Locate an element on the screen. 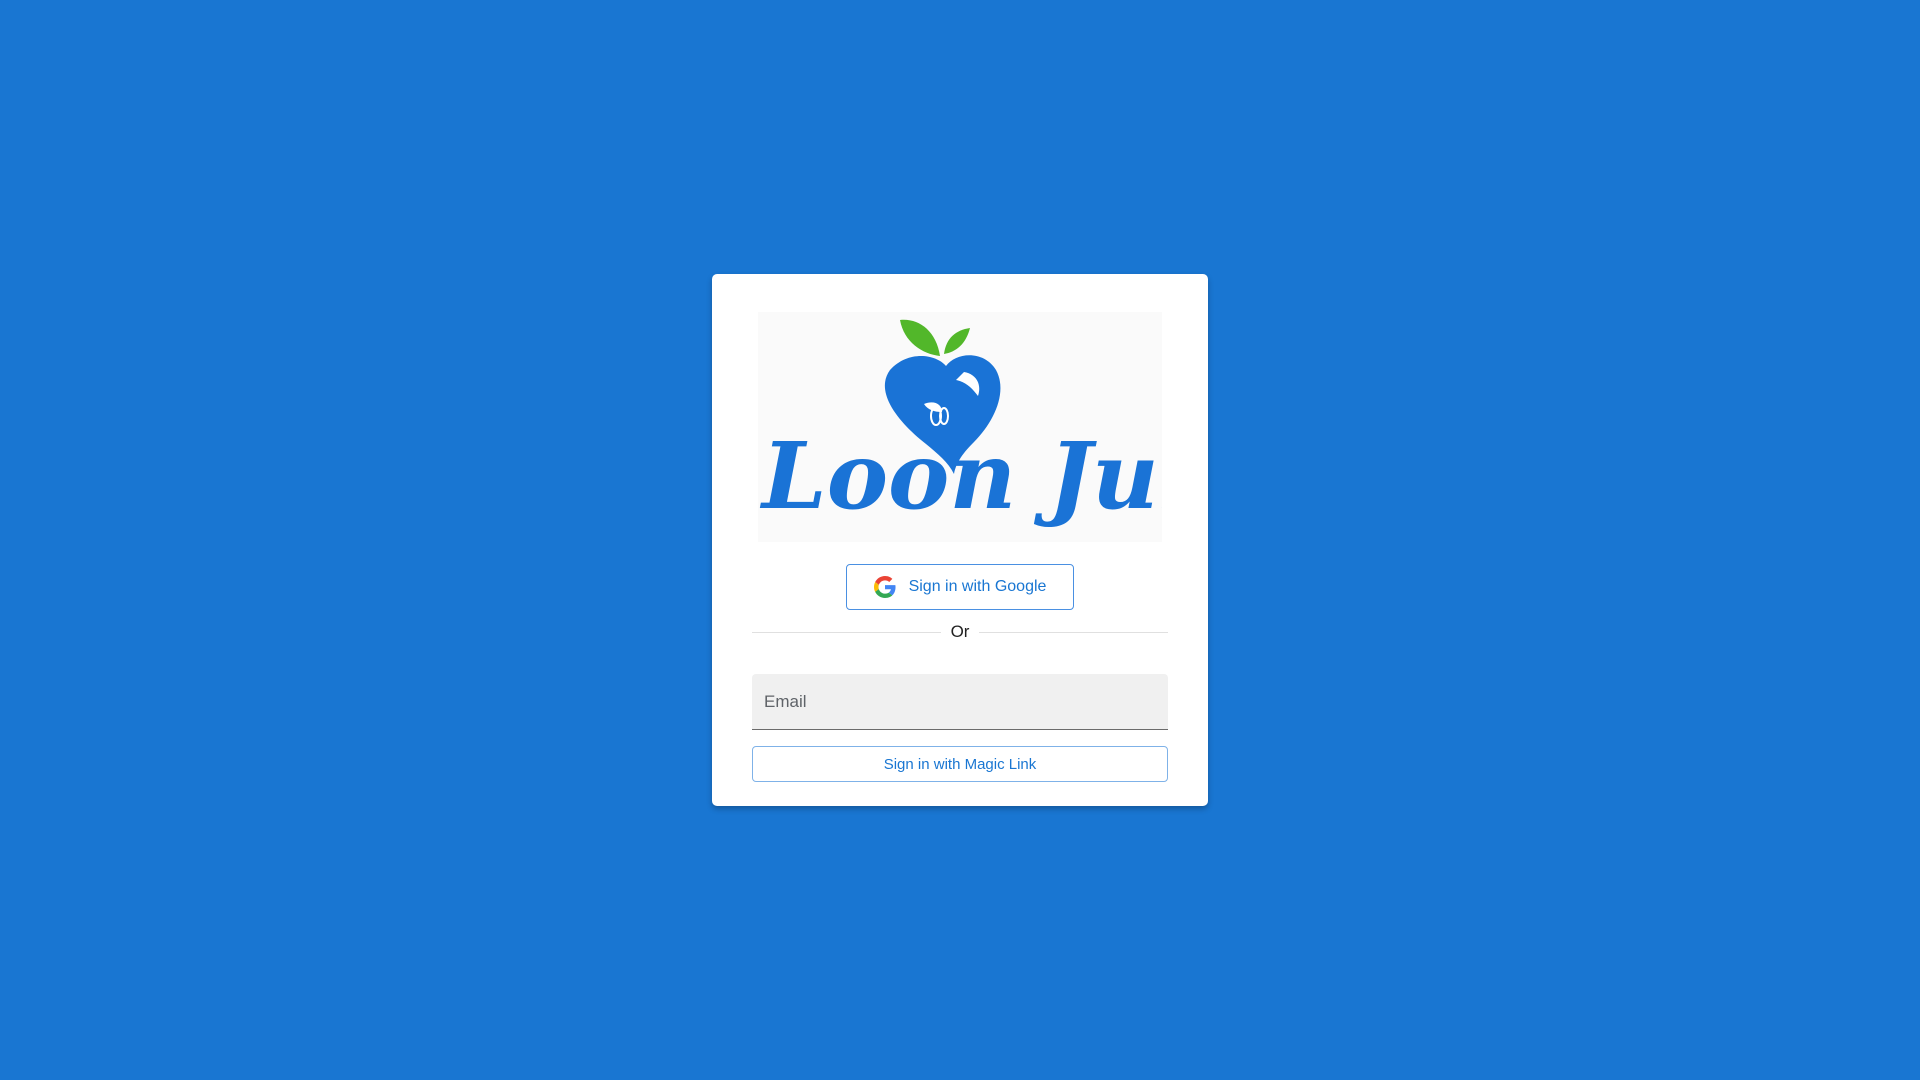  divider-text: Or is located at coordinates (960, 631).